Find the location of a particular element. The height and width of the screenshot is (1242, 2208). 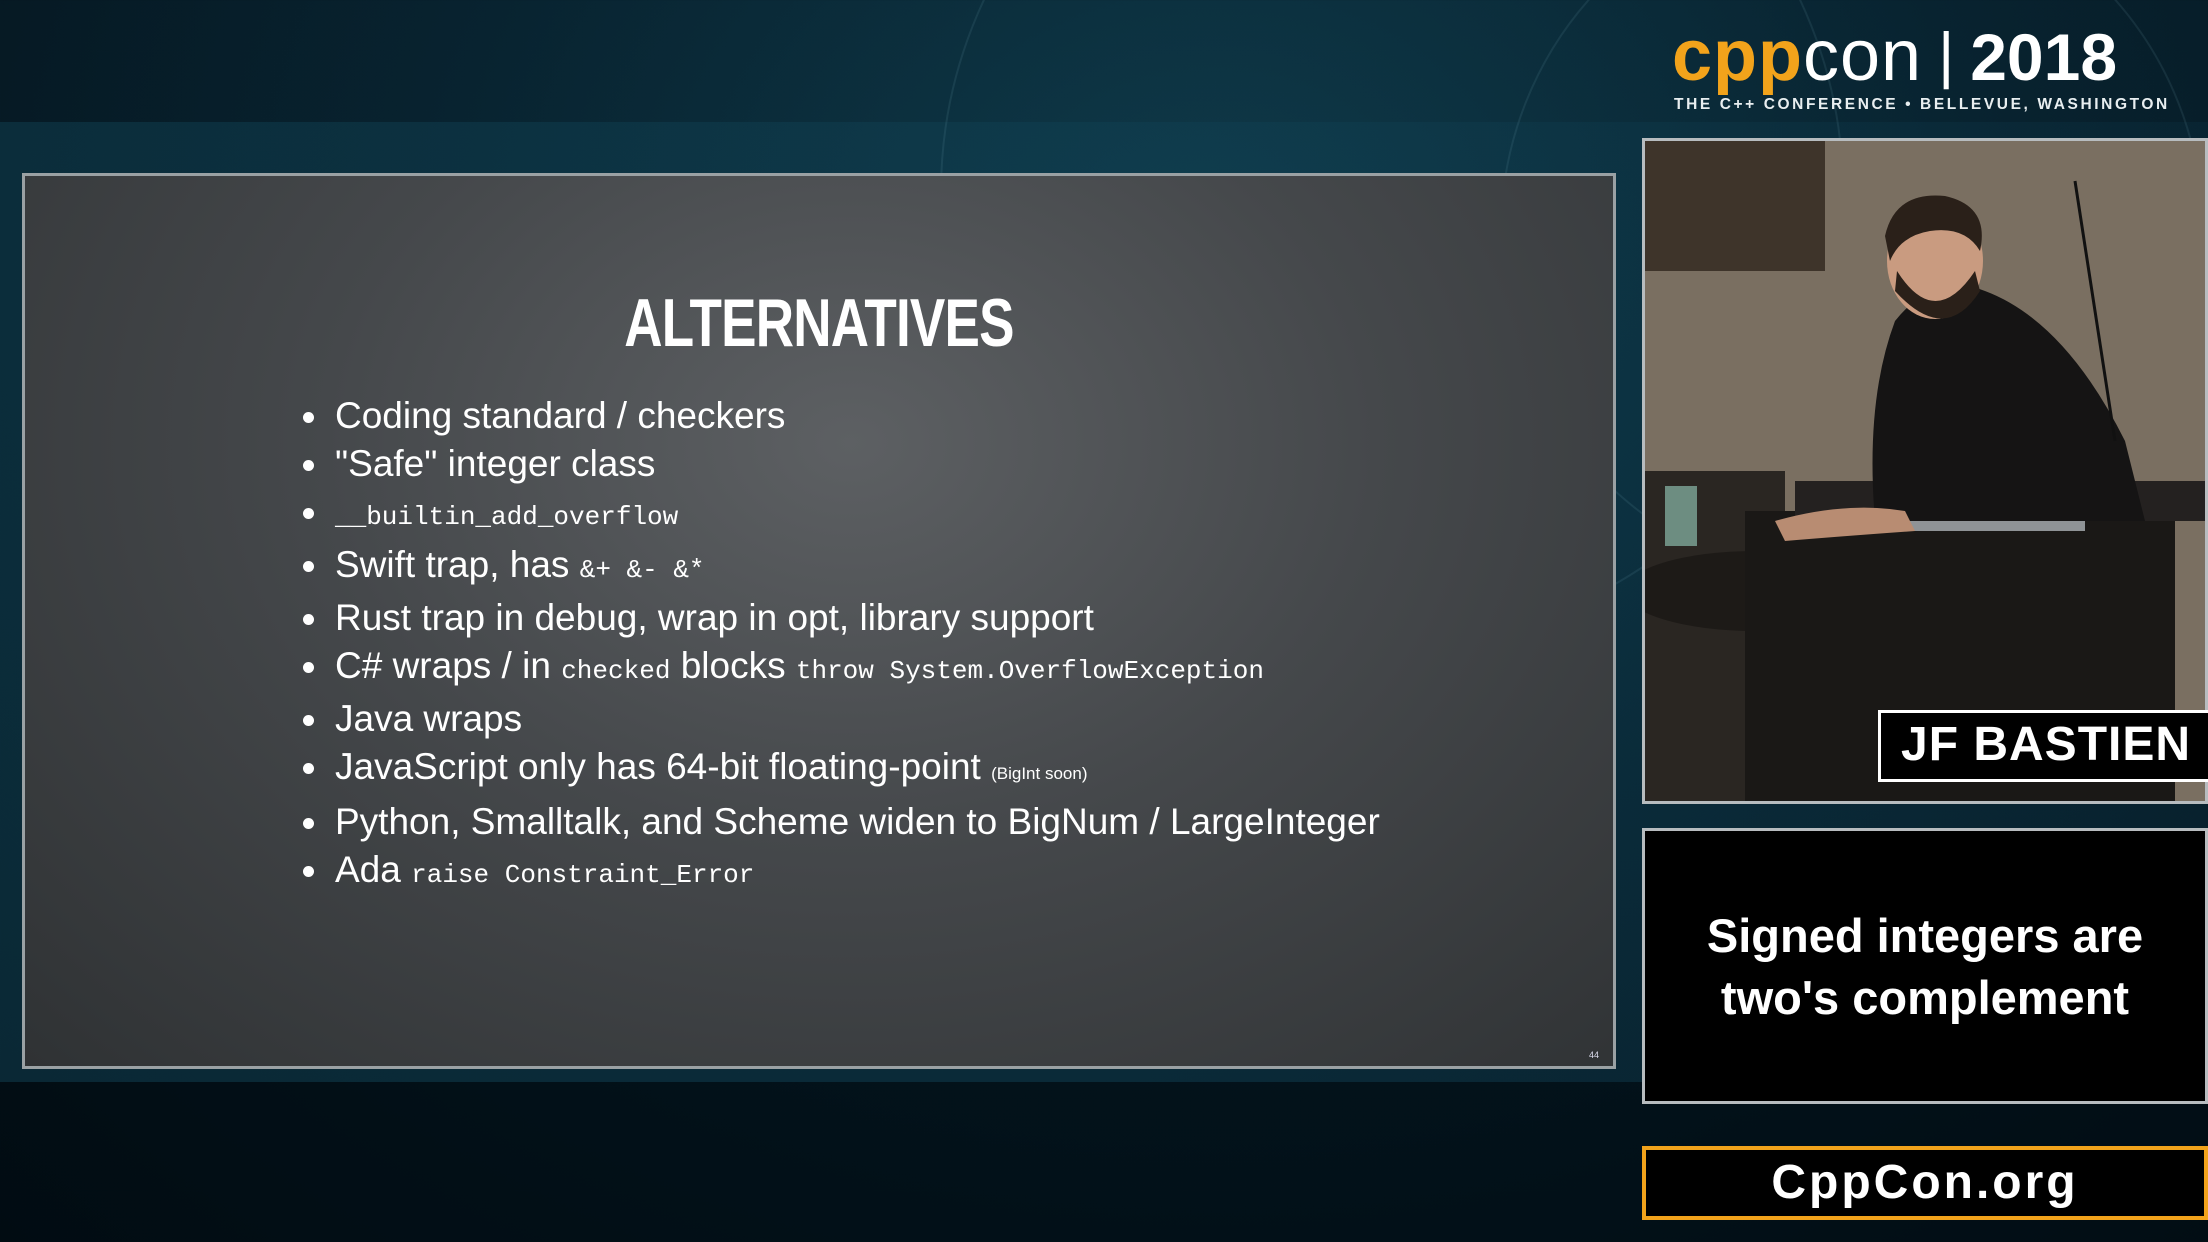

bullet-text: Java wraps is located at coordinates (429, 718).